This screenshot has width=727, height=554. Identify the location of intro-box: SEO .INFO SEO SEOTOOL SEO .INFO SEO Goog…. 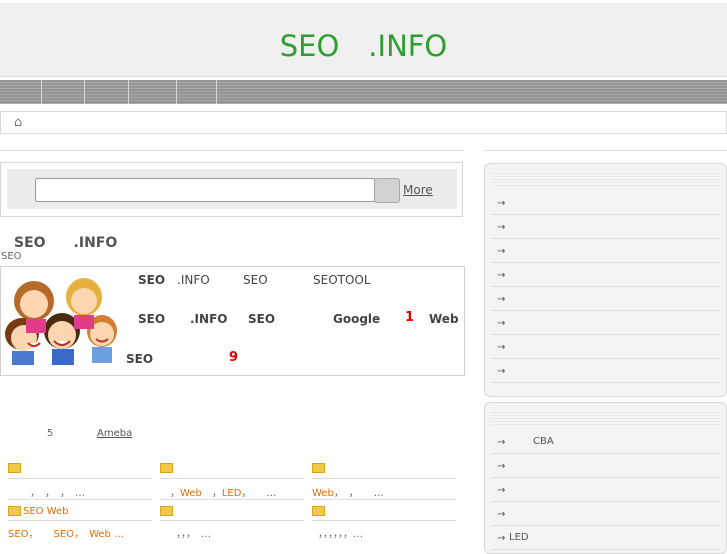
(232, 321).